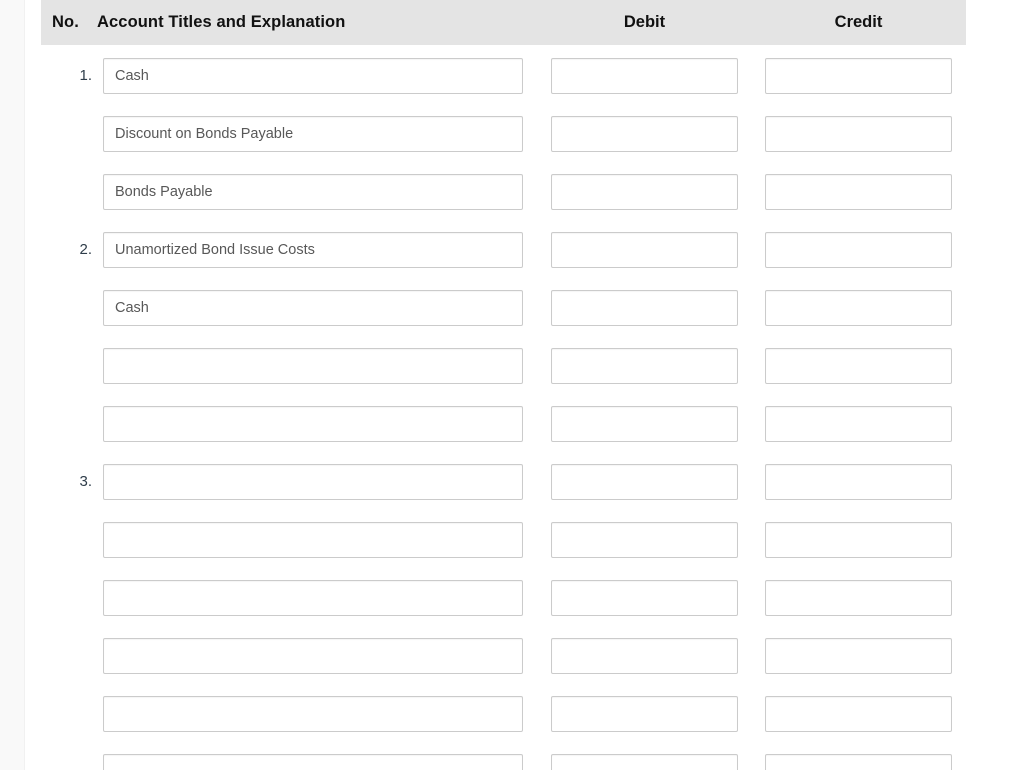 The image size is (1024, 770). Describe the element at coordinates (215, 250) in the screenshot. I see `account-title-input-value: Unamortized Bond Issue Costs` at that location.